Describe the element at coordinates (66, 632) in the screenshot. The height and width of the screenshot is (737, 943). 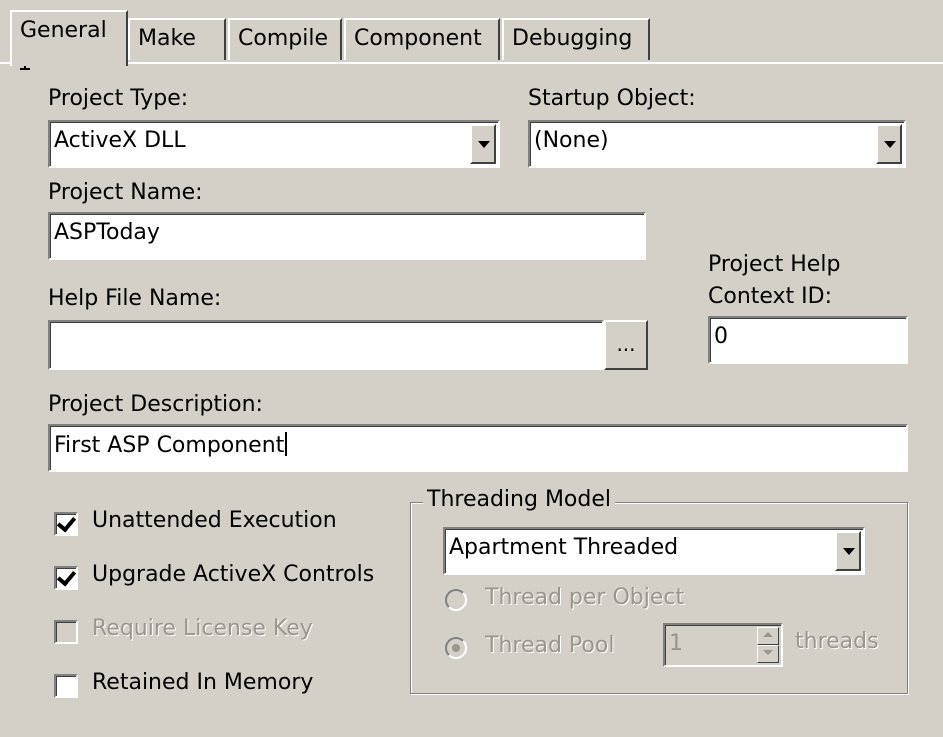
I see `require-license-key-checkbox` at that location.